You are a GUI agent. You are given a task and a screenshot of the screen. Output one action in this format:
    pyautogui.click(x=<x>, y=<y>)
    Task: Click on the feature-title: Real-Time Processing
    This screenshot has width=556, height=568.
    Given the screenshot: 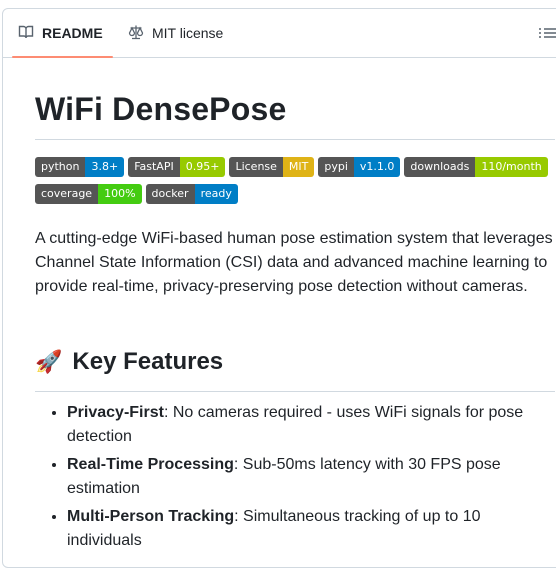 What is the action you would take?
    pyautogui.click(x=150, y=464)
    